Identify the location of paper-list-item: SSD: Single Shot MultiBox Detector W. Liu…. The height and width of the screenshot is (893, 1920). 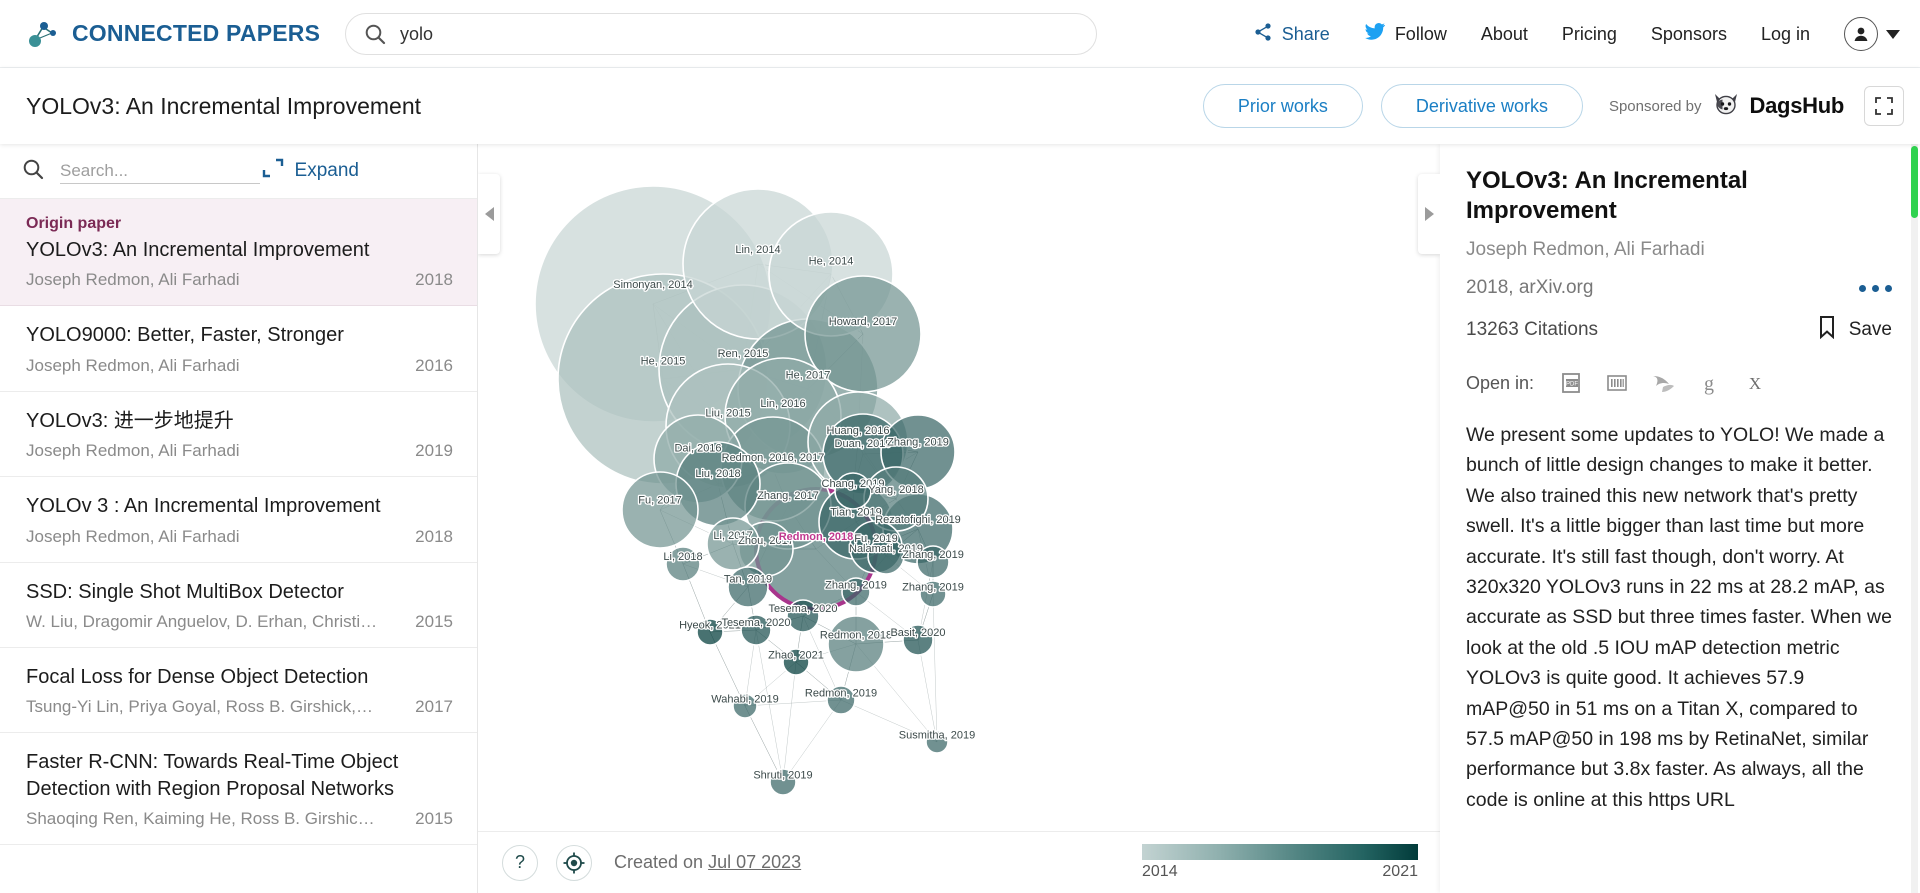
(238, 605).